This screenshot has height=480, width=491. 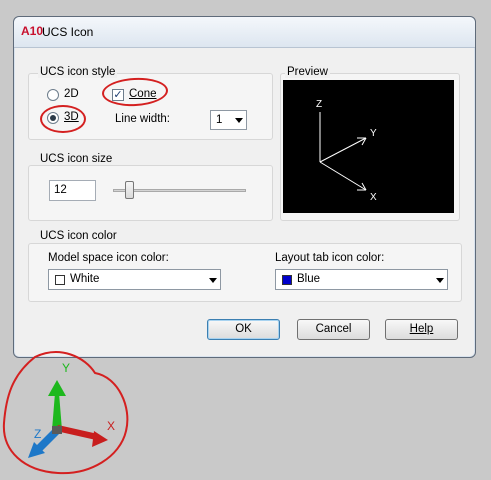 I want to click on ucs-3d-icon: Y X Z, so click(x=71, y=409).